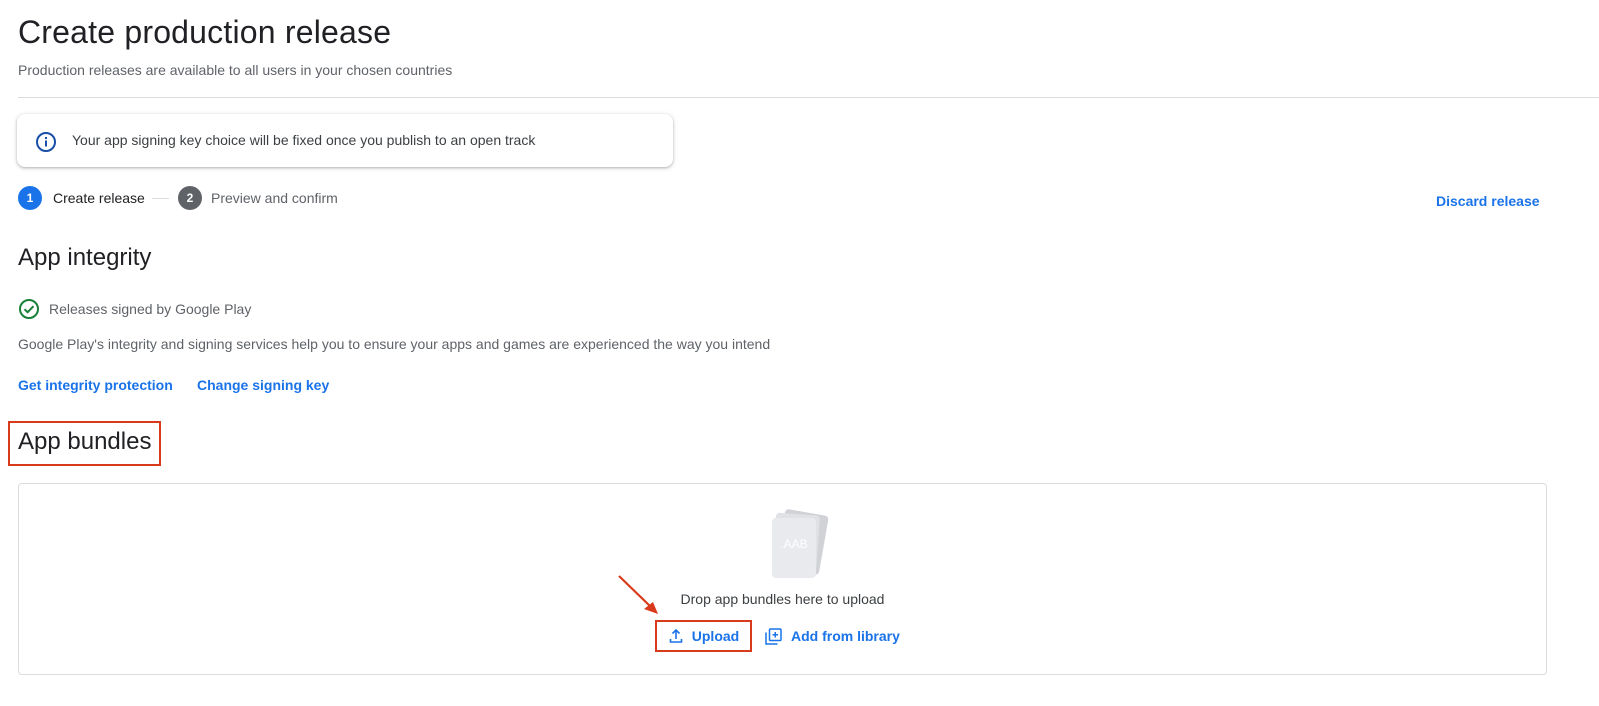  I want to click on signing-status-label: Releases signed by Google Play, so click(150, 309).